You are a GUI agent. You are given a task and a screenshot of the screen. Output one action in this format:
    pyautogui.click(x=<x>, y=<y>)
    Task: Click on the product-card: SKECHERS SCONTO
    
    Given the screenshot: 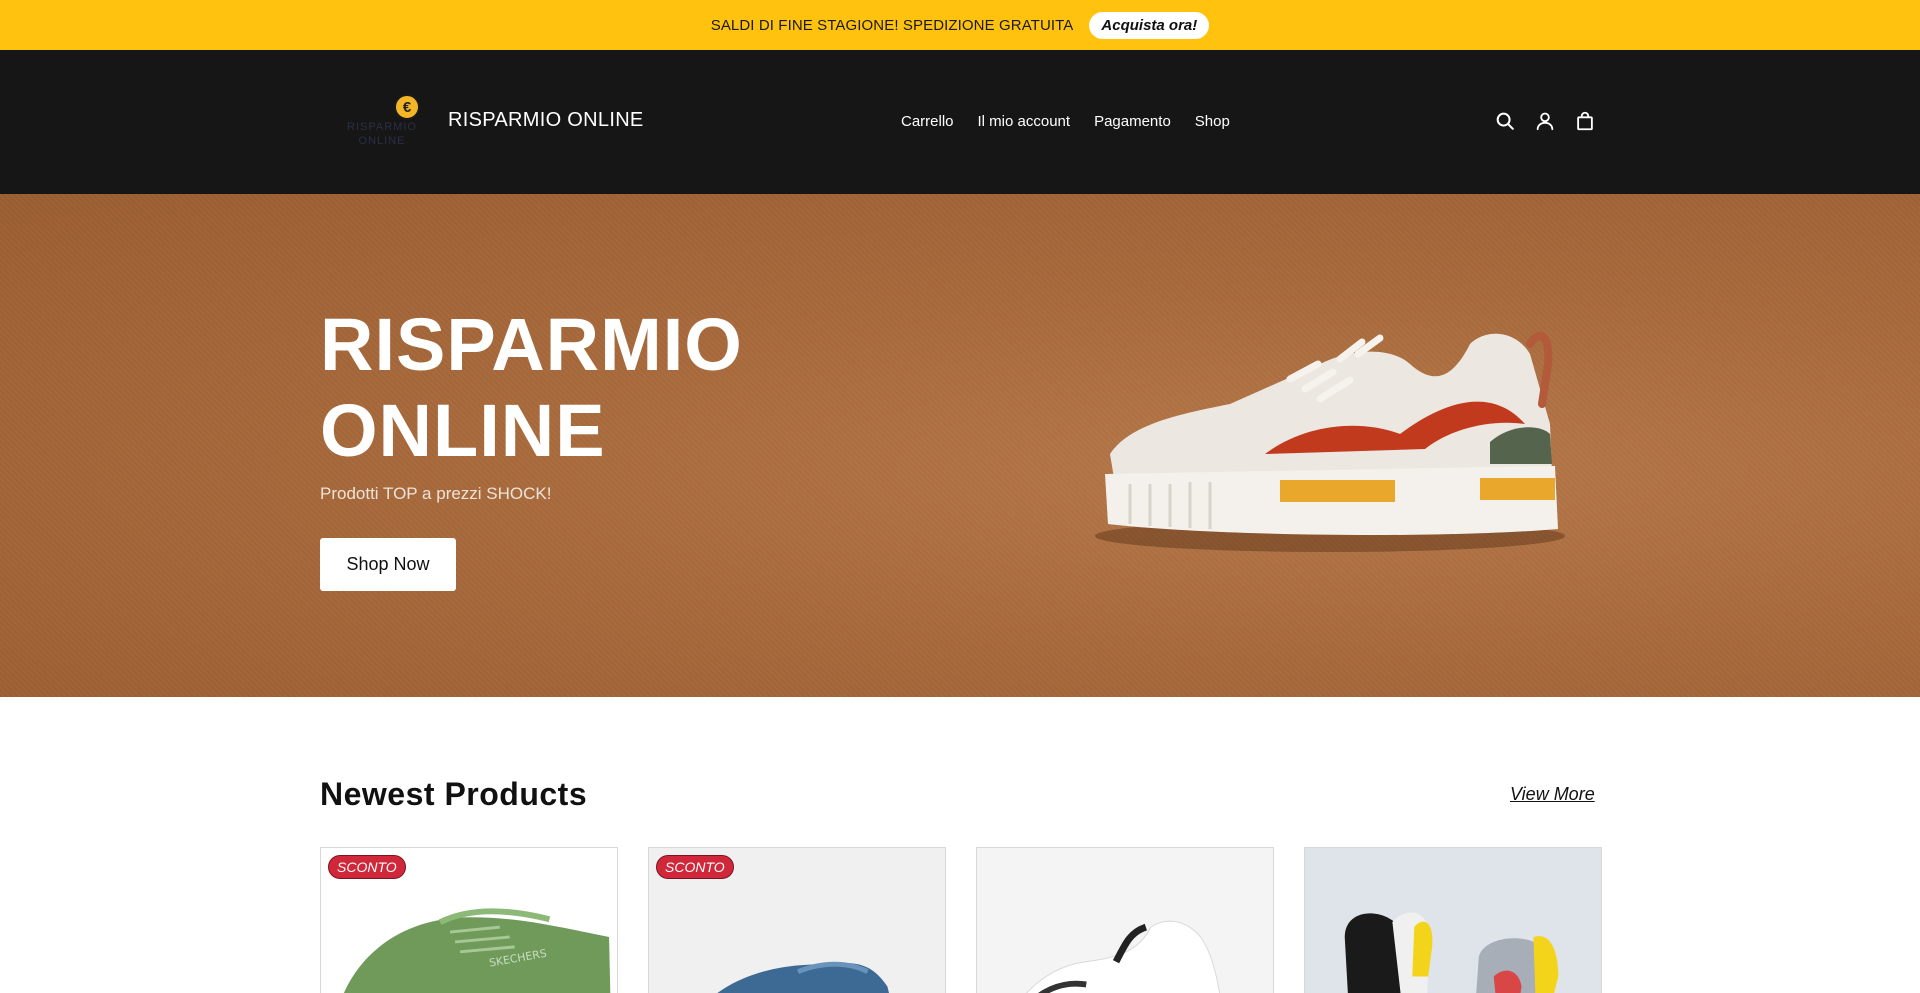 What is the action you would take?
    pyautogui.click(x=469, y=920)
    